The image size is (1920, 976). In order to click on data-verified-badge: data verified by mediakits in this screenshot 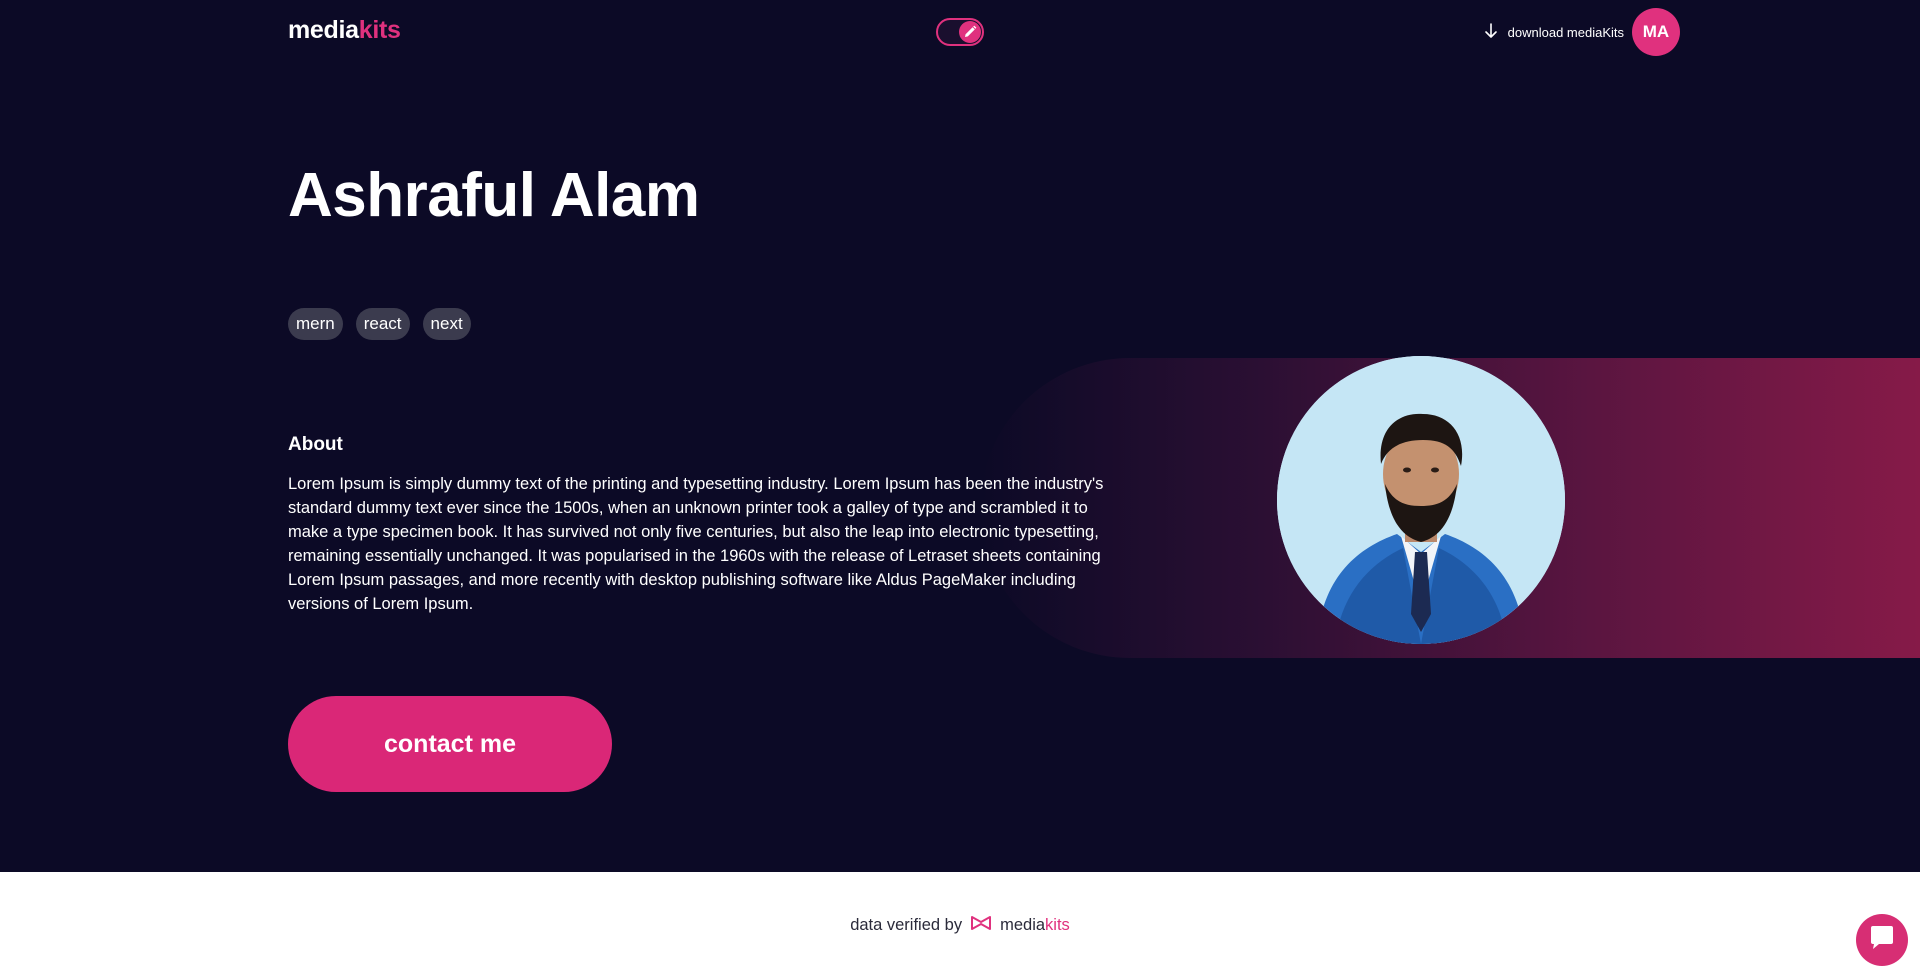, I will do `click(960, 925)`.